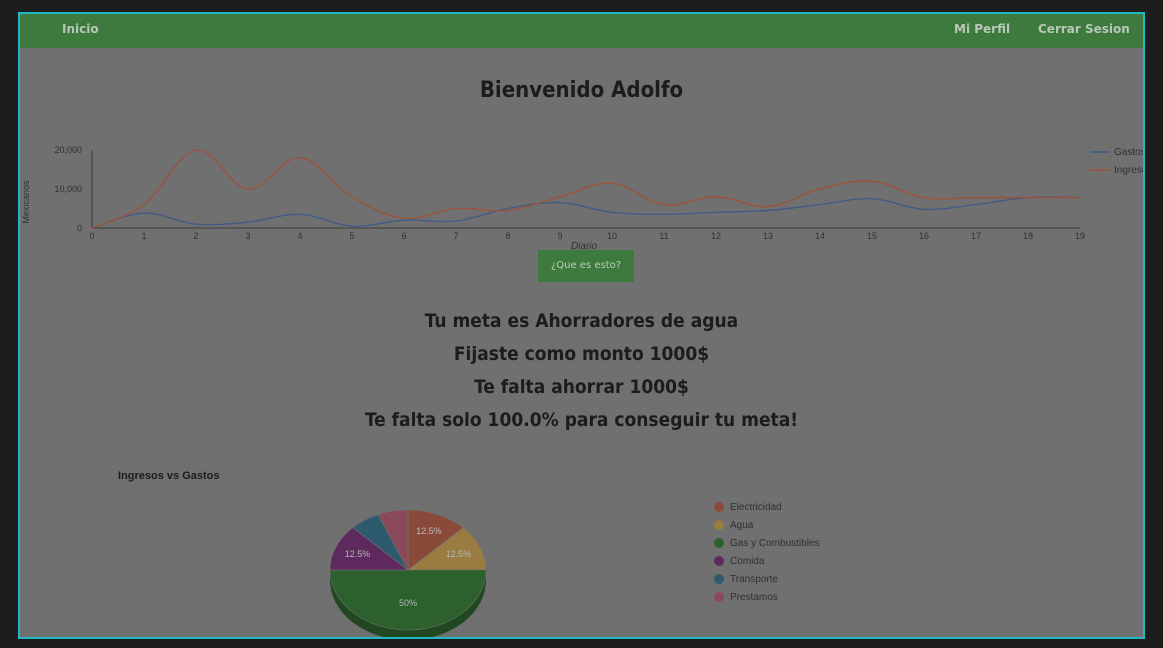  I want to click on pie-legend-label: Gas y Combustibles, so click(775, 543).